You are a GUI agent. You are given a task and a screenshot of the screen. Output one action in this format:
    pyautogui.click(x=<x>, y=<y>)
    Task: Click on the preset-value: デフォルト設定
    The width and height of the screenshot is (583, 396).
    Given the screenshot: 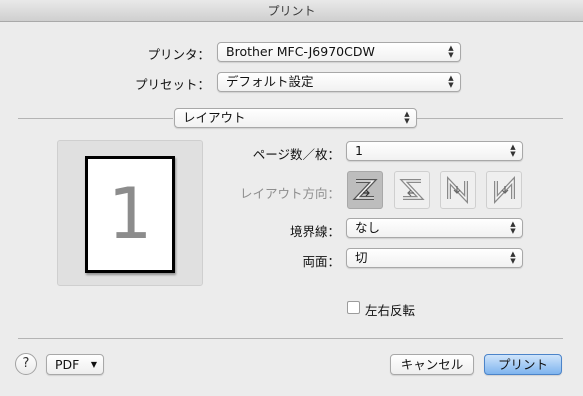 What is the action you would take?
    pyautogui.click(x=270, y=81)
    